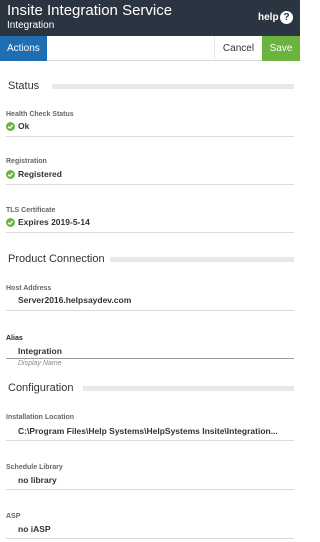 The width and height of the screenshot is (320, 542). Describe the element at coordinates (150, 48) in the screenshot. I see `toolbar: Actions Cancel Save` at that location.